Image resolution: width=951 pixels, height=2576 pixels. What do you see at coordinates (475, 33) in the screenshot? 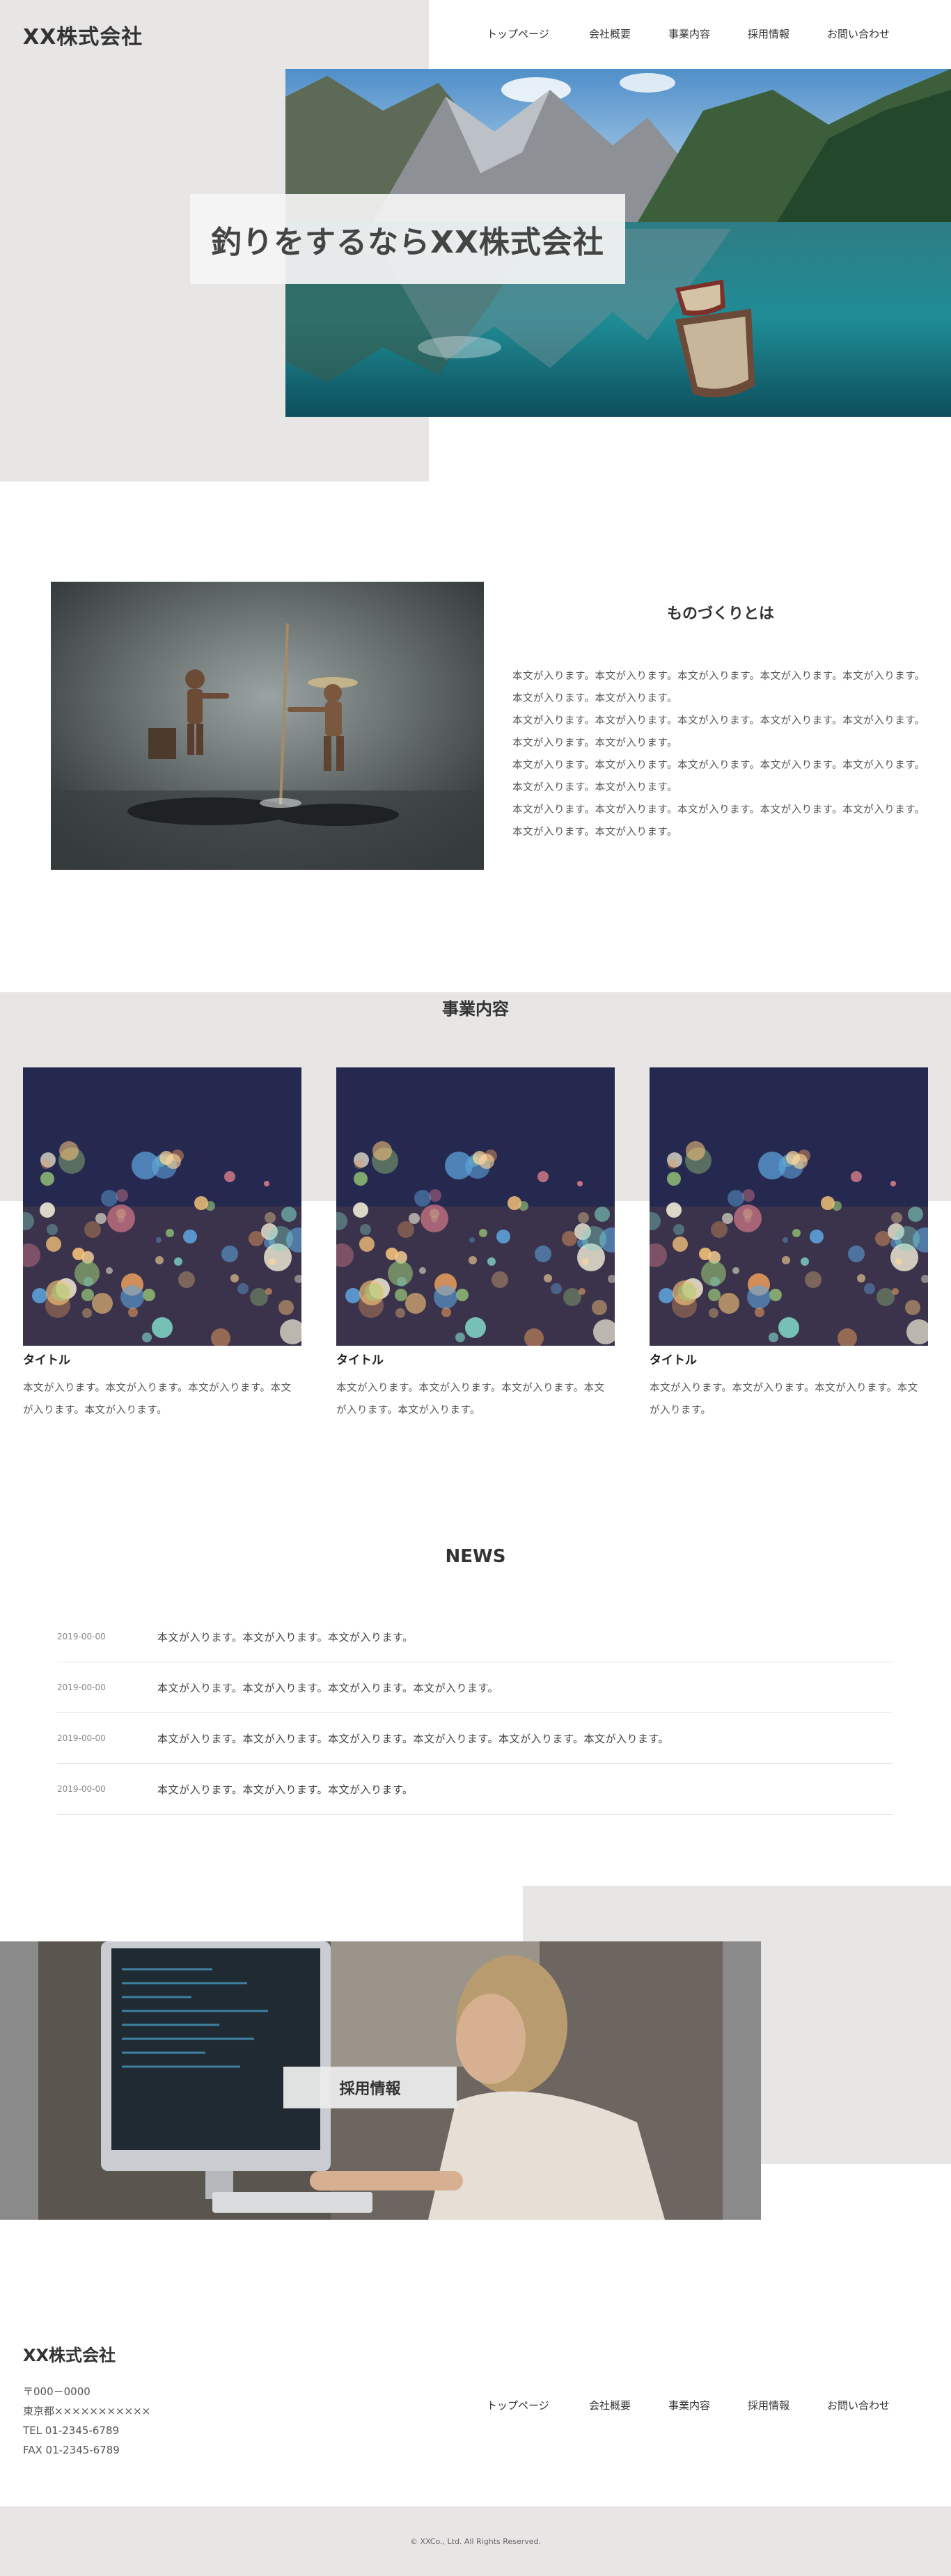
I see `global-nav: トップページ 会社概要 事業内容 採用情報 お問い合わせ` at bounding box center [475, 33].